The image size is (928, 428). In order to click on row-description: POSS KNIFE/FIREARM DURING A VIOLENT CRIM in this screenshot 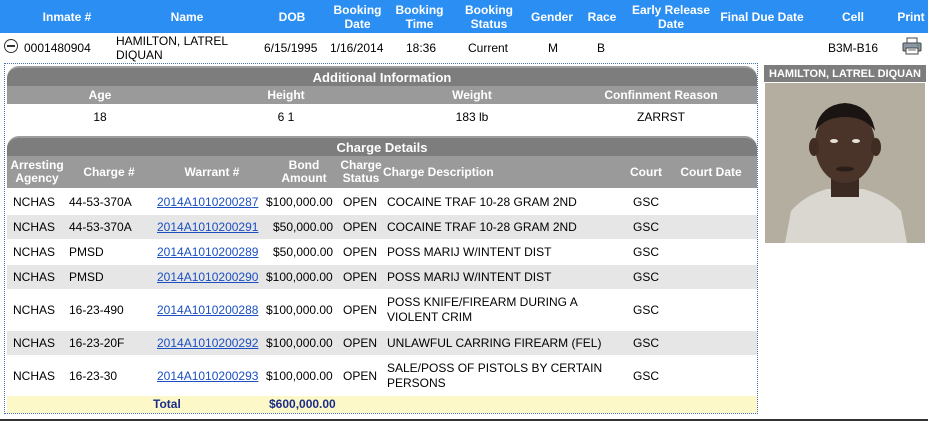, I will do `click(482, 309)`.